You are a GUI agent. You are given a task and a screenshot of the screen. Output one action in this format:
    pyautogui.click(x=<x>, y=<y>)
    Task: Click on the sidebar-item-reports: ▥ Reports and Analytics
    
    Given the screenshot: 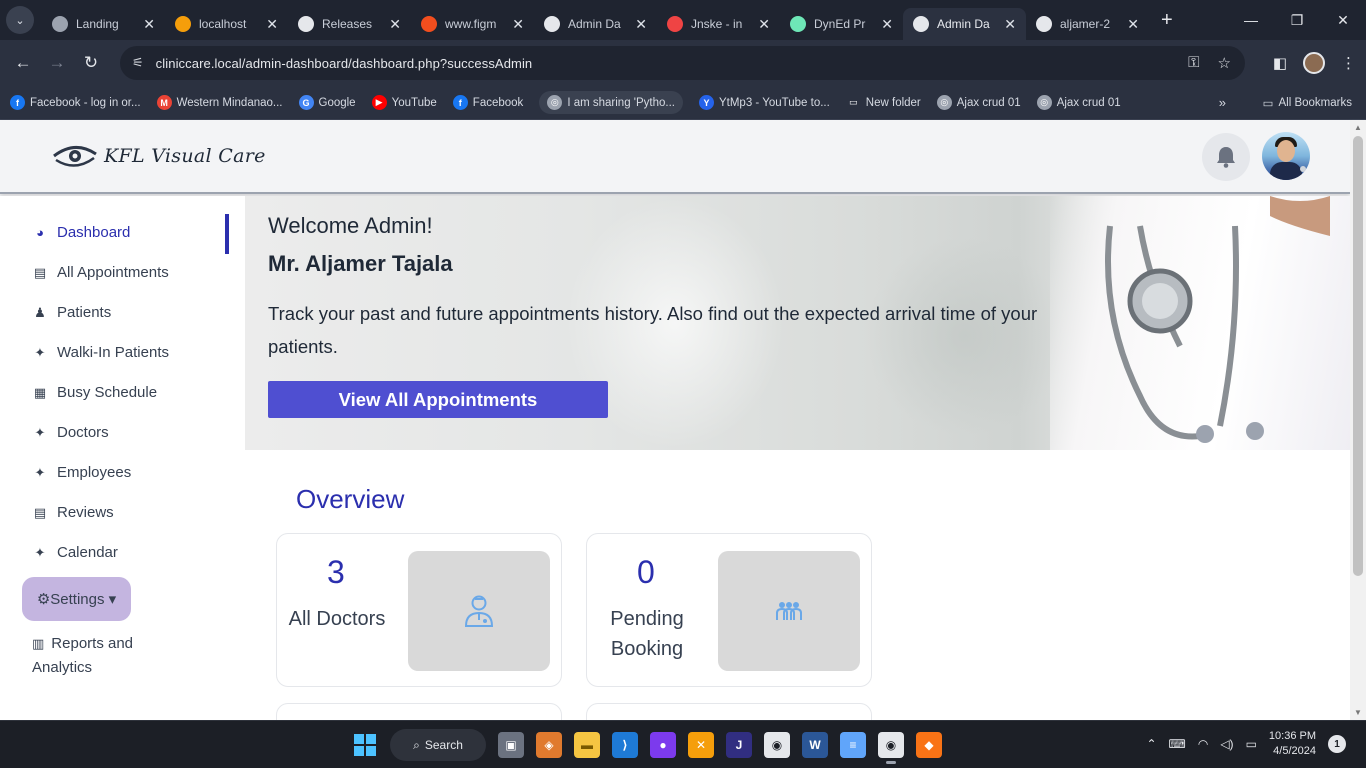 What is the action you would take?
    pyautogui.click(x=107, y=656)
    